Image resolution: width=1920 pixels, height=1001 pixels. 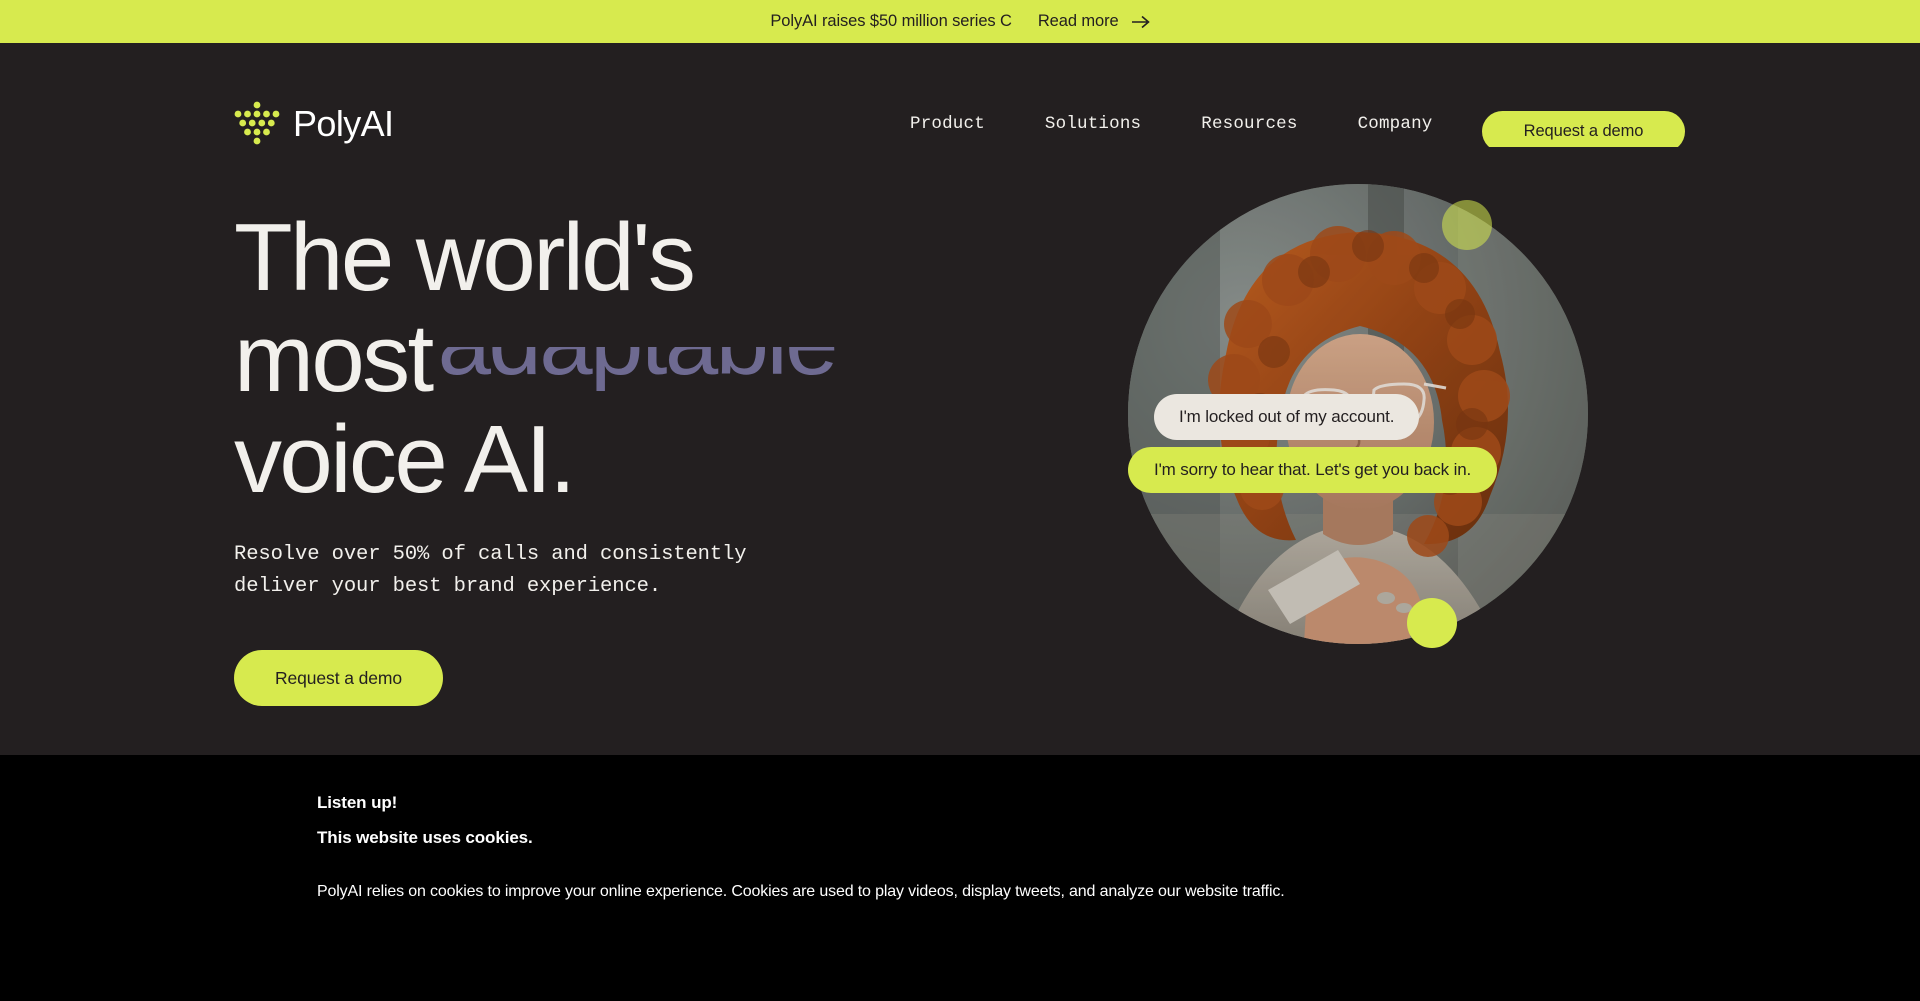 What do you see at coordinates (1583, 131) in the screenshot?
I see `header-request-demo-button: Request a demo` at bounding box center [1583, 131].